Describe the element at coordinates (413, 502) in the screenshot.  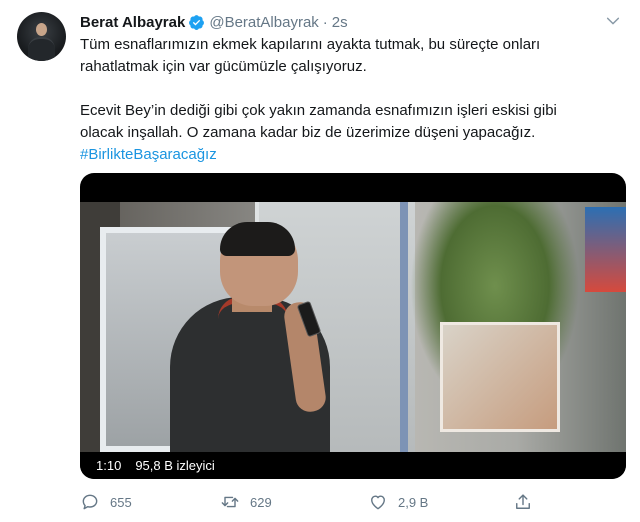
I see `like-count: 2,9 B` at that location.